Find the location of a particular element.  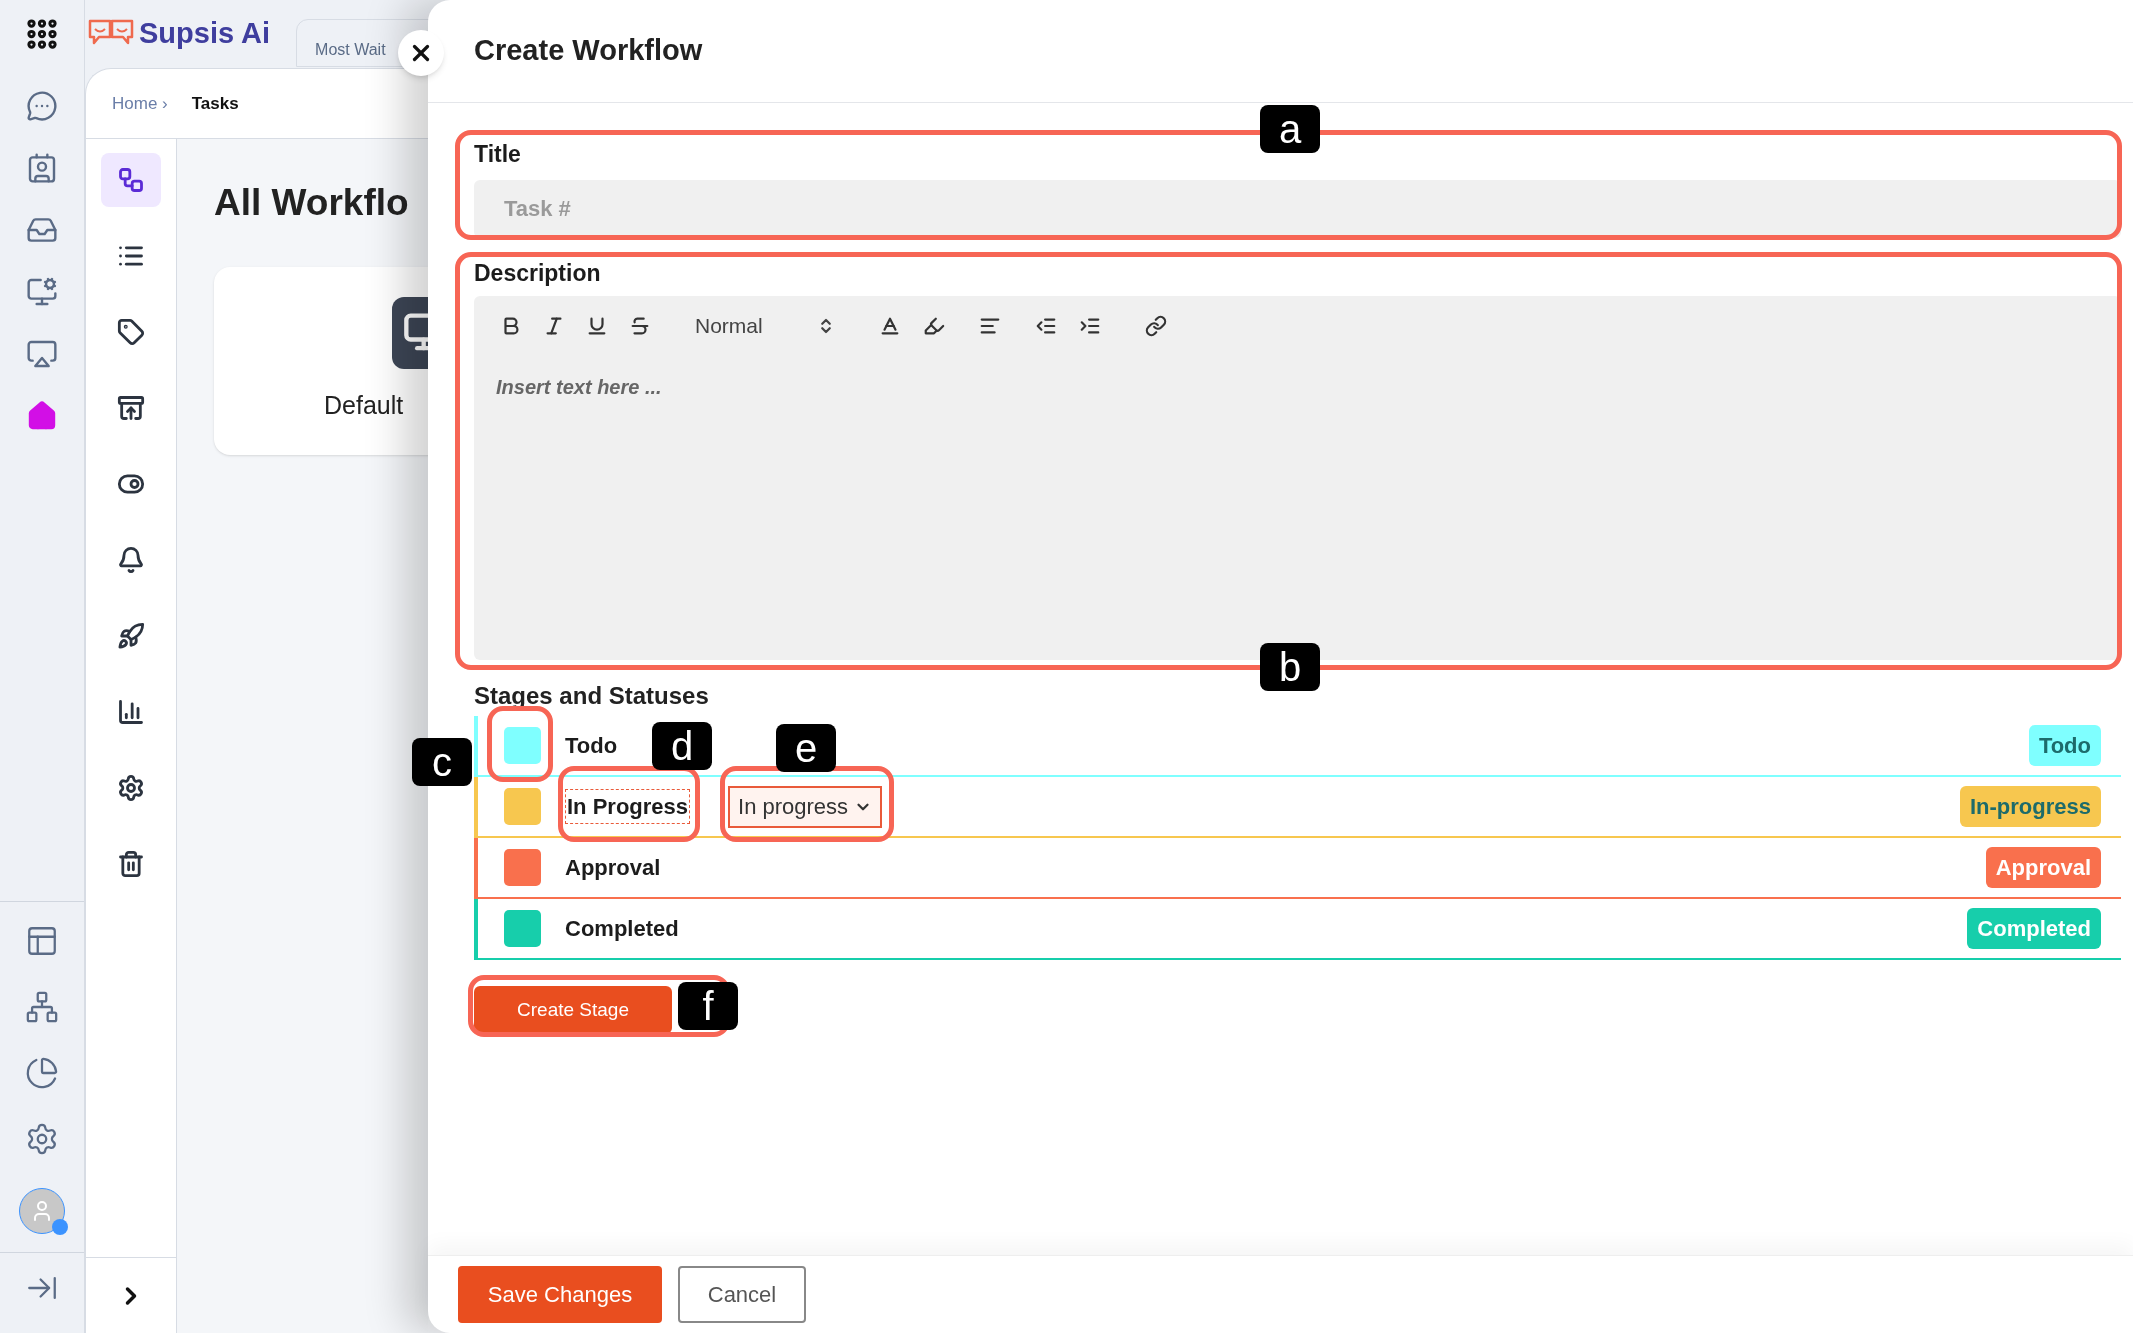

status-badge: Completed is located at coordinates (2034, 928).